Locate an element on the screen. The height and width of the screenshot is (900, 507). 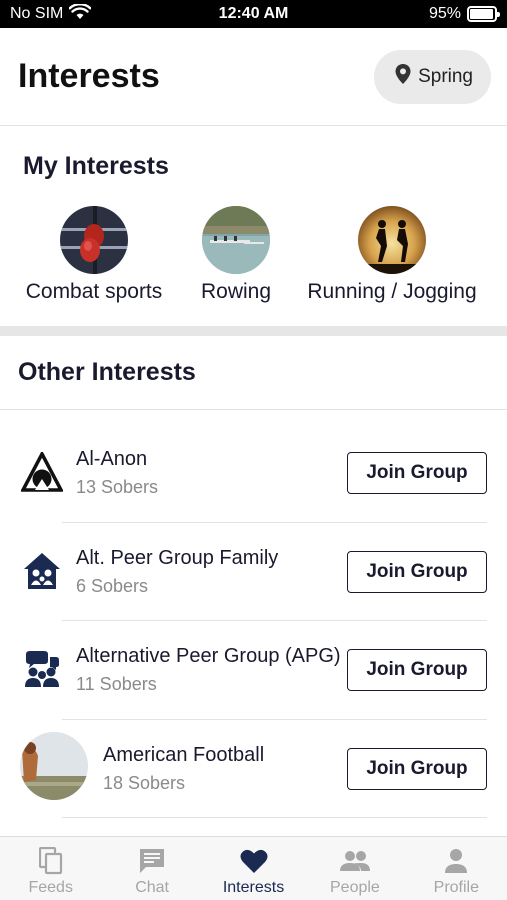
heart-icon is located at coordinates (254, 861).